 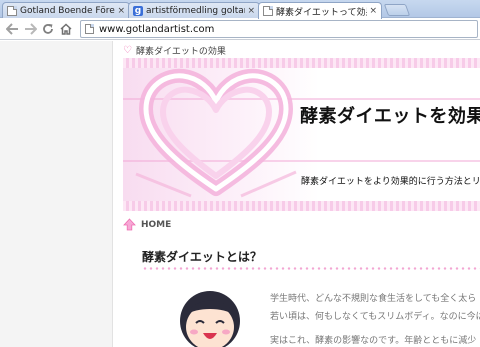 I want to click on banner-subline: 酵素ダイエットをより効果的に行う方法とリバウンド, so click(x=390, y=182).